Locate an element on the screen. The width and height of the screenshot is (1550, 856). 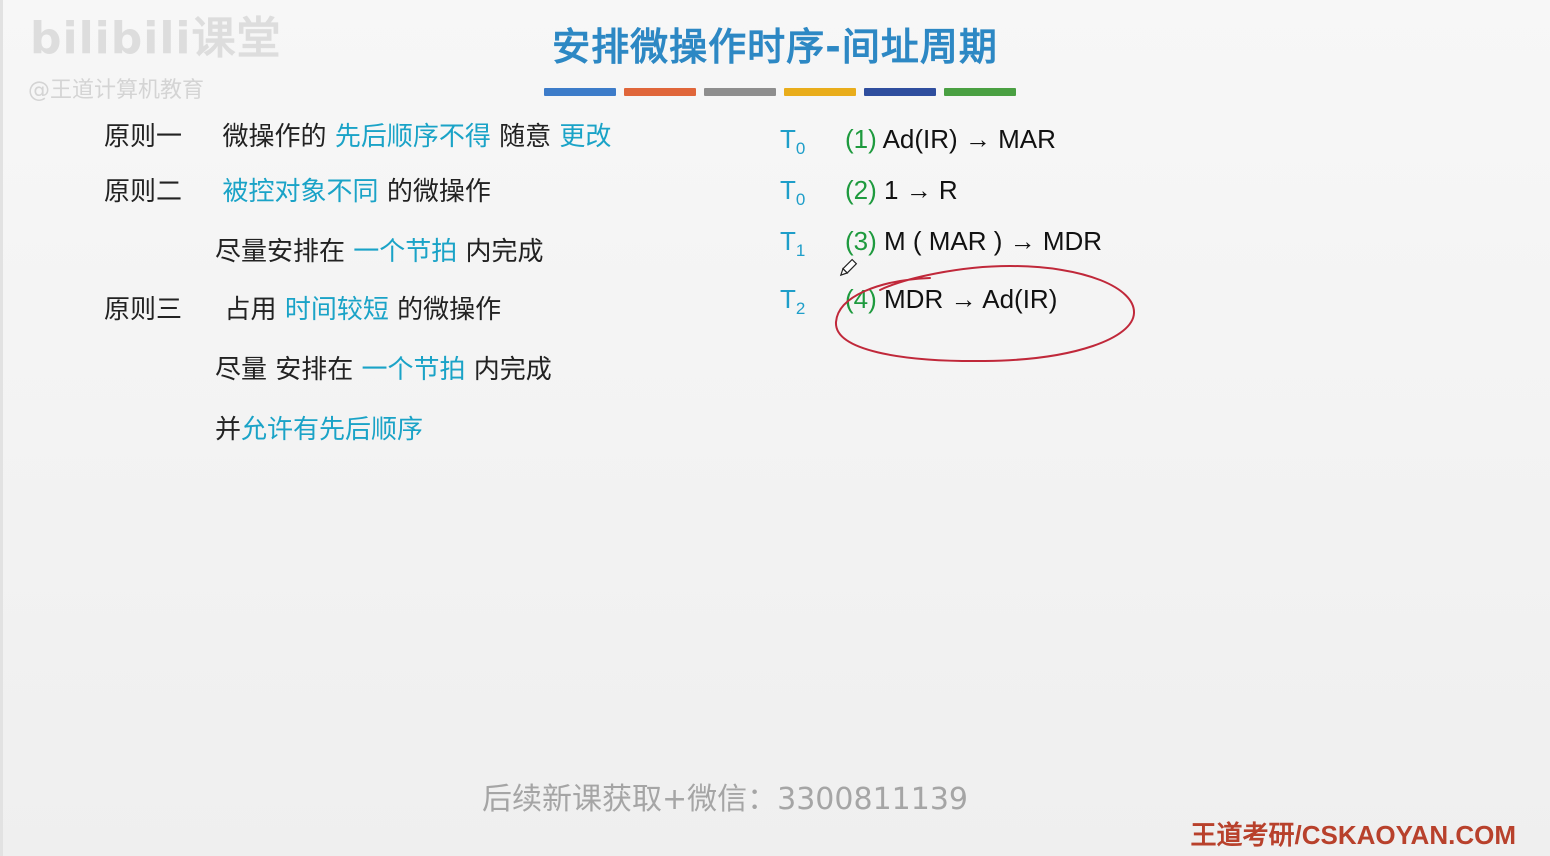
principle-label: 原则二 is located at coordinates (143, 192).